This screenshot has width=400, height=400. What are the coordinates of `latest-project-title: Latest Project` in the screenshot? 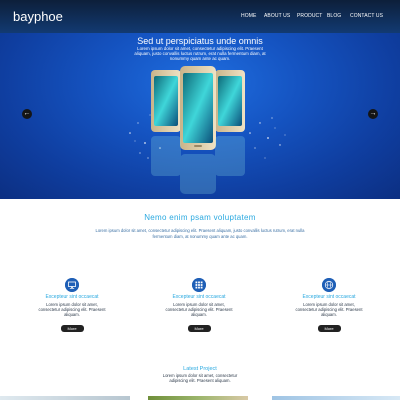 It's located at (200, 369).